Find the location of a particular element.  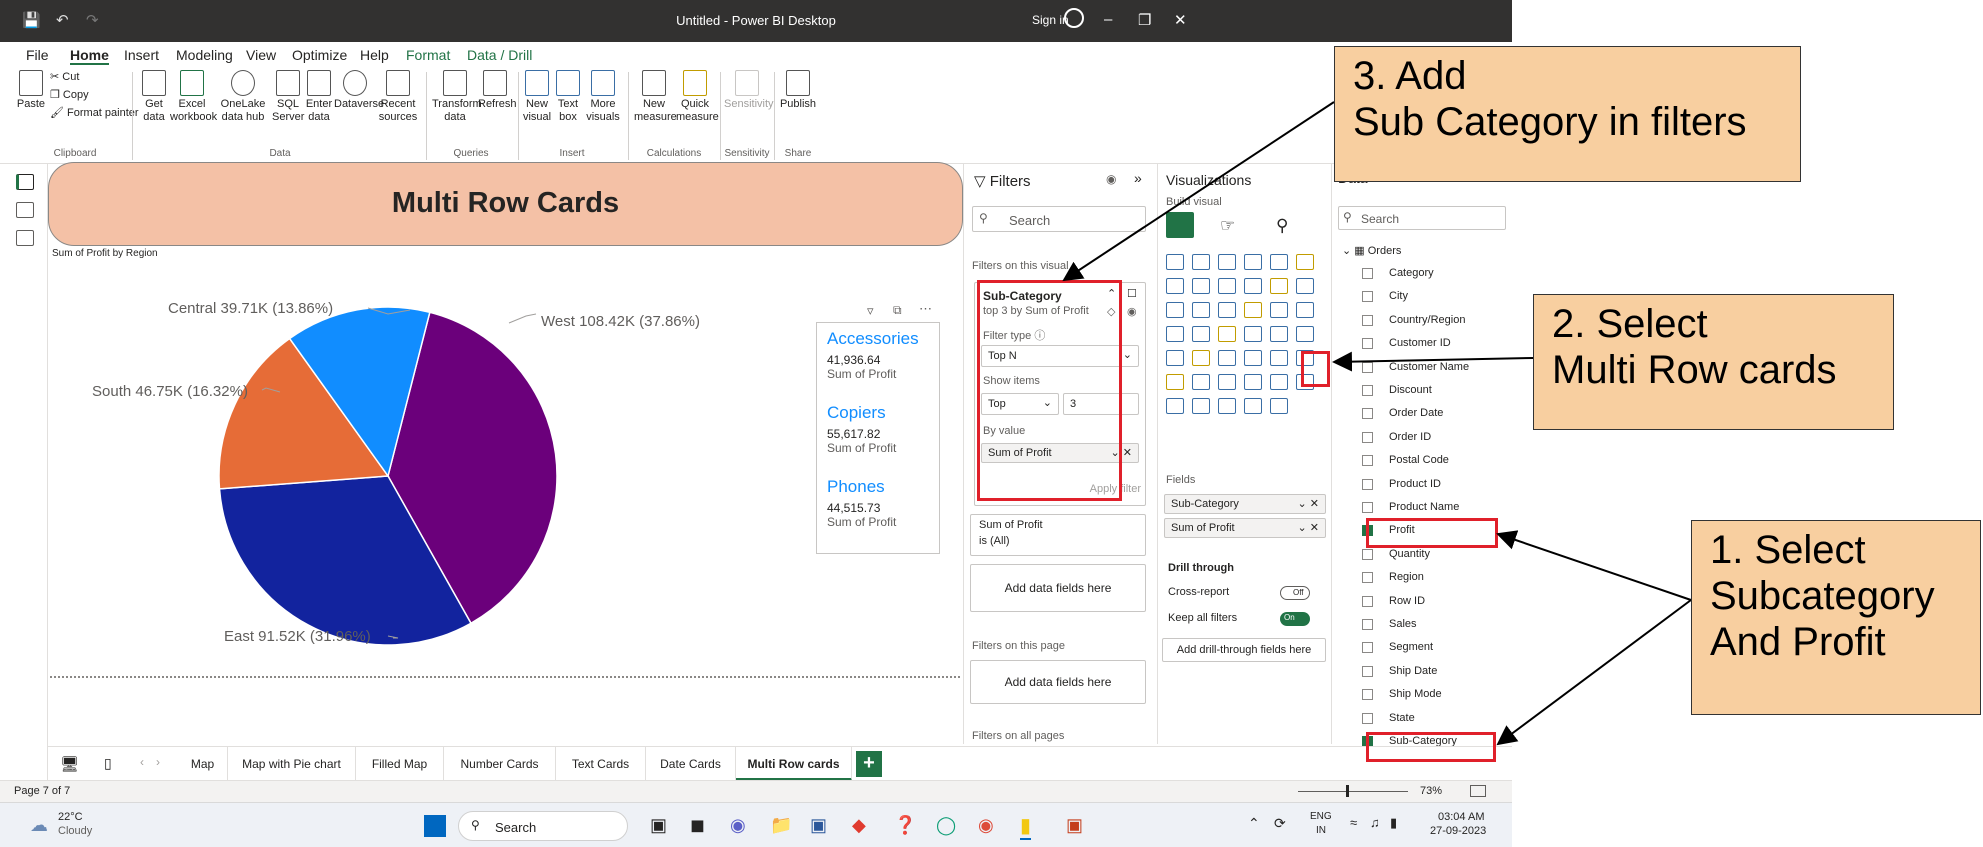

arrow-step3 is located at coordinates (1198, 191).